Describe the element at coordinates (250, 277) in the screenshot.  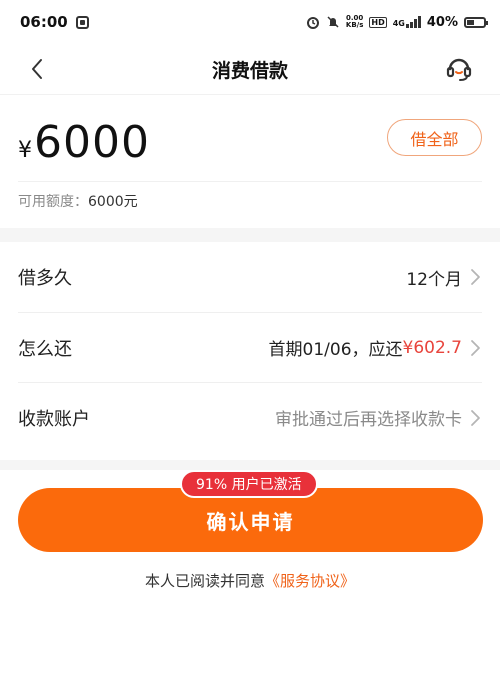
I see `option-term: 借多久 12个月` at that location.